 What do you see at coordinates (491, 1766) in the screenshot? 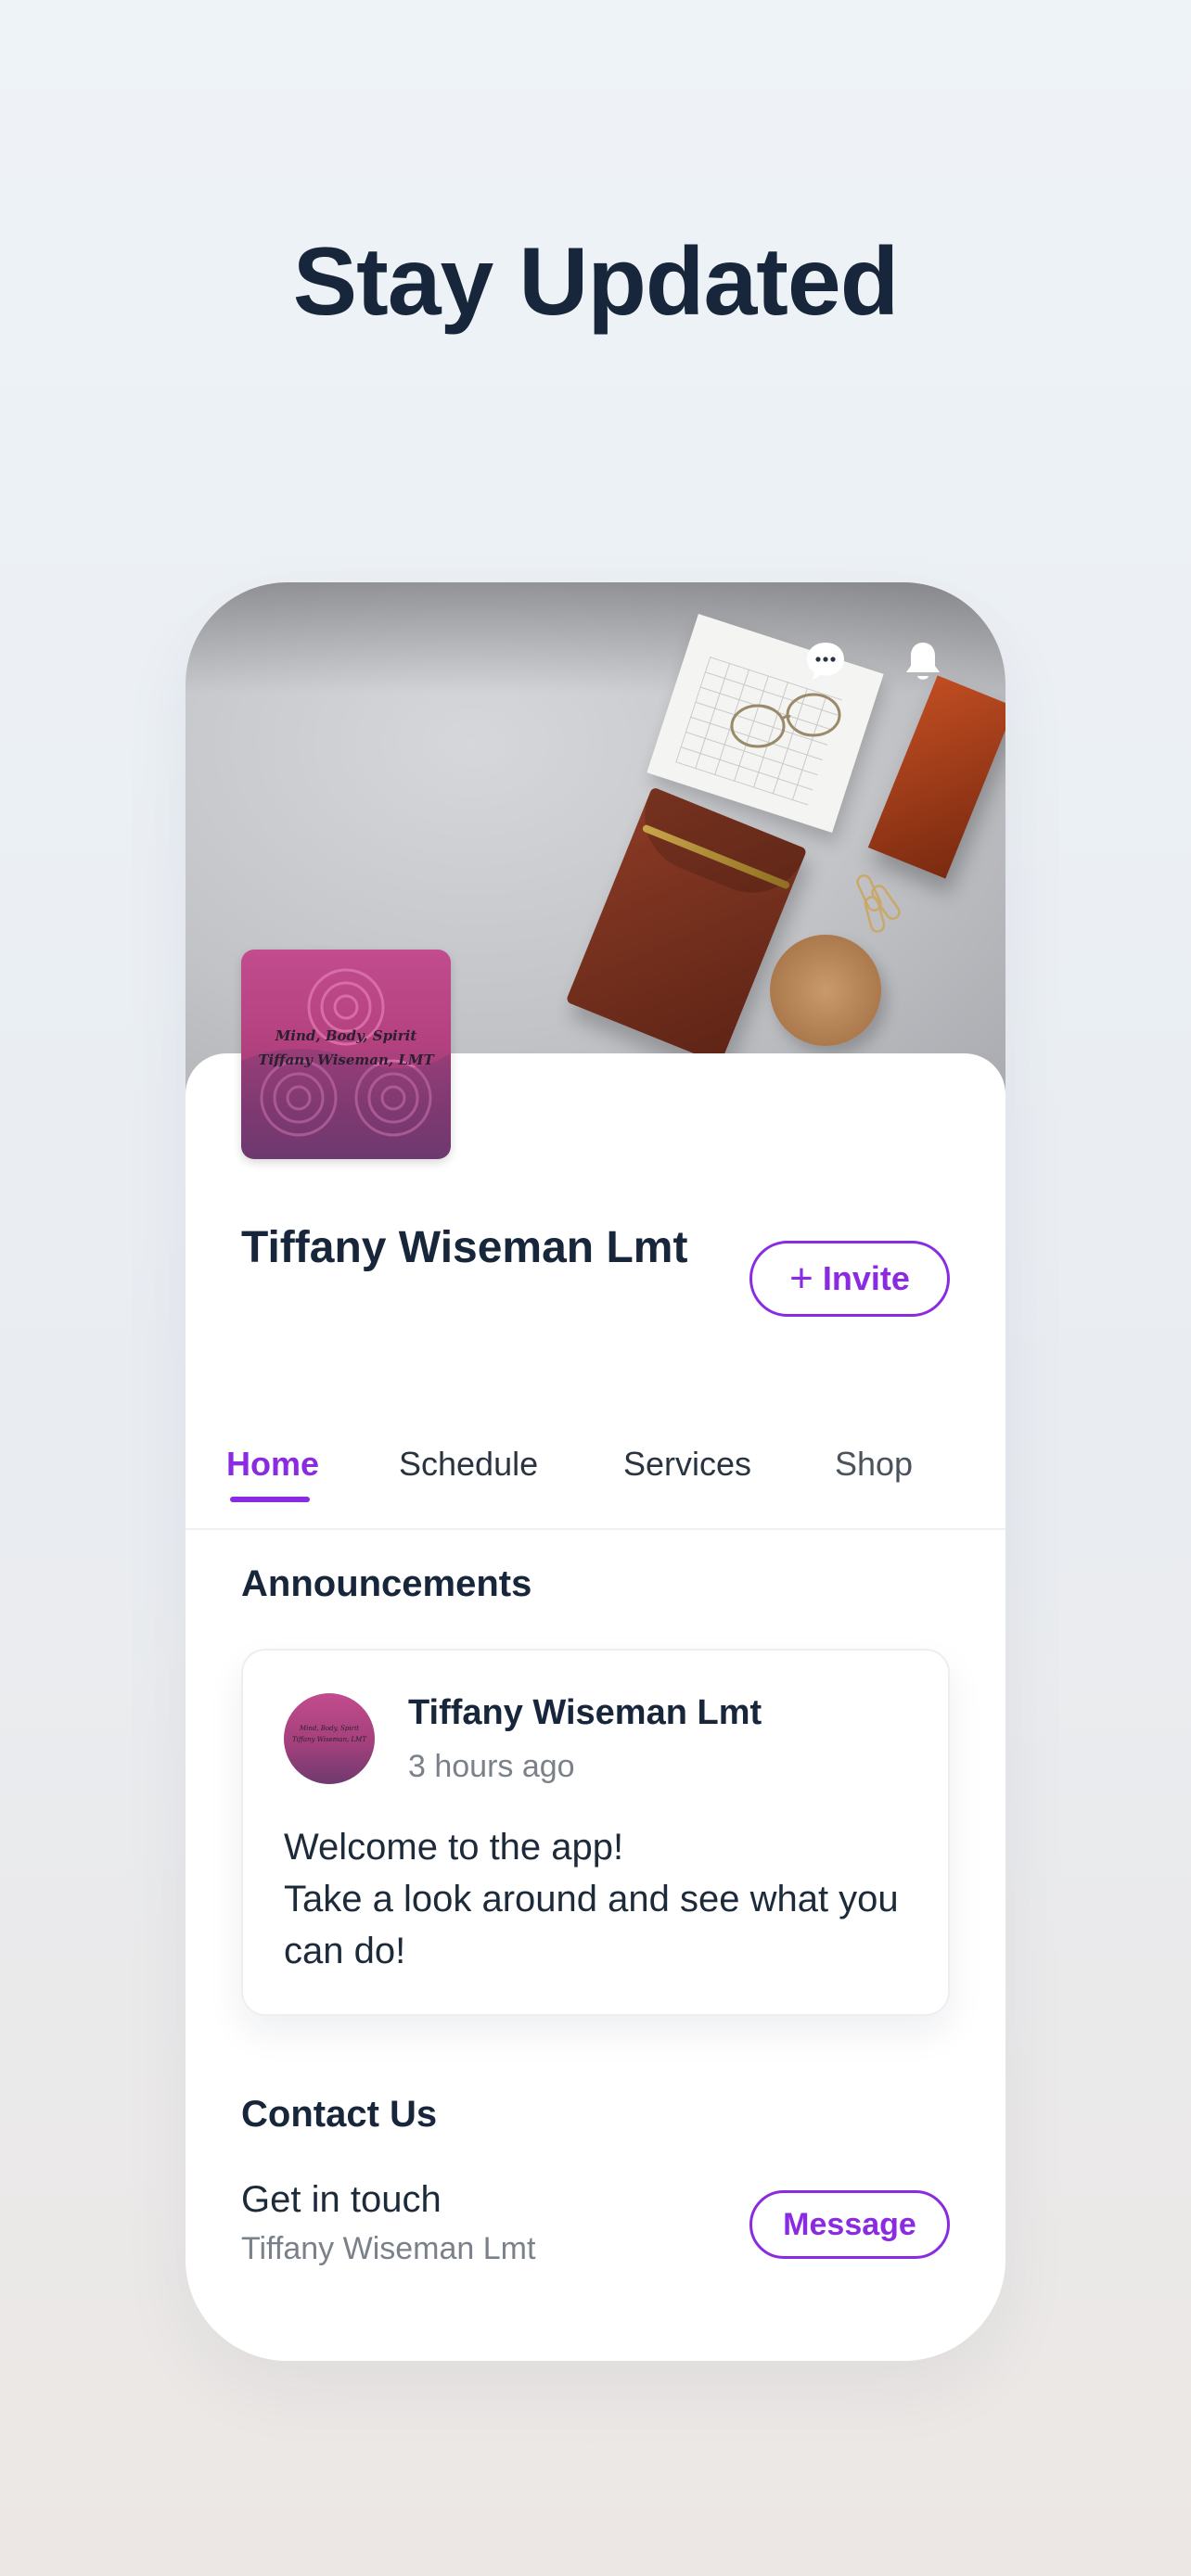
I see `post-timestamp: 3 hours ago` at bounding box center [491, 1766].